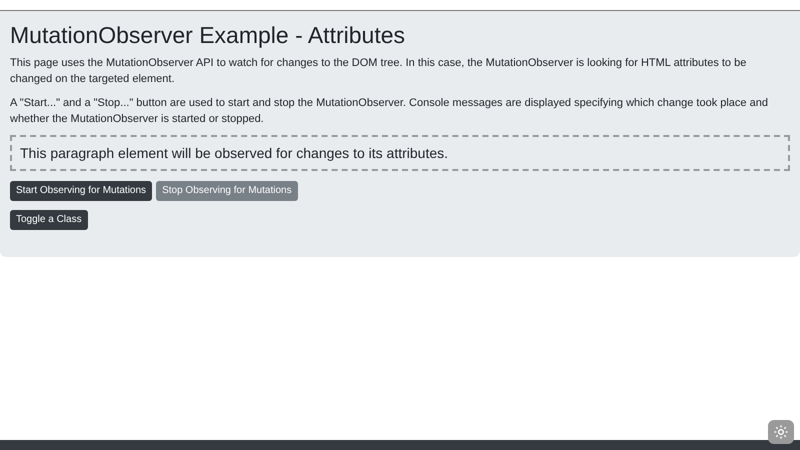 This screenshot has width=800, height=450. What do you see at coordinates (389, 111) in the screenshot?
I see `description-paragraph: A "Start..." and a "Stop..." button are used to start and stop the MutationObserver. Console messages are displayed specifying which change took place and whether the MutationObserver is started or stopped.` at bounding box center [389, 111].